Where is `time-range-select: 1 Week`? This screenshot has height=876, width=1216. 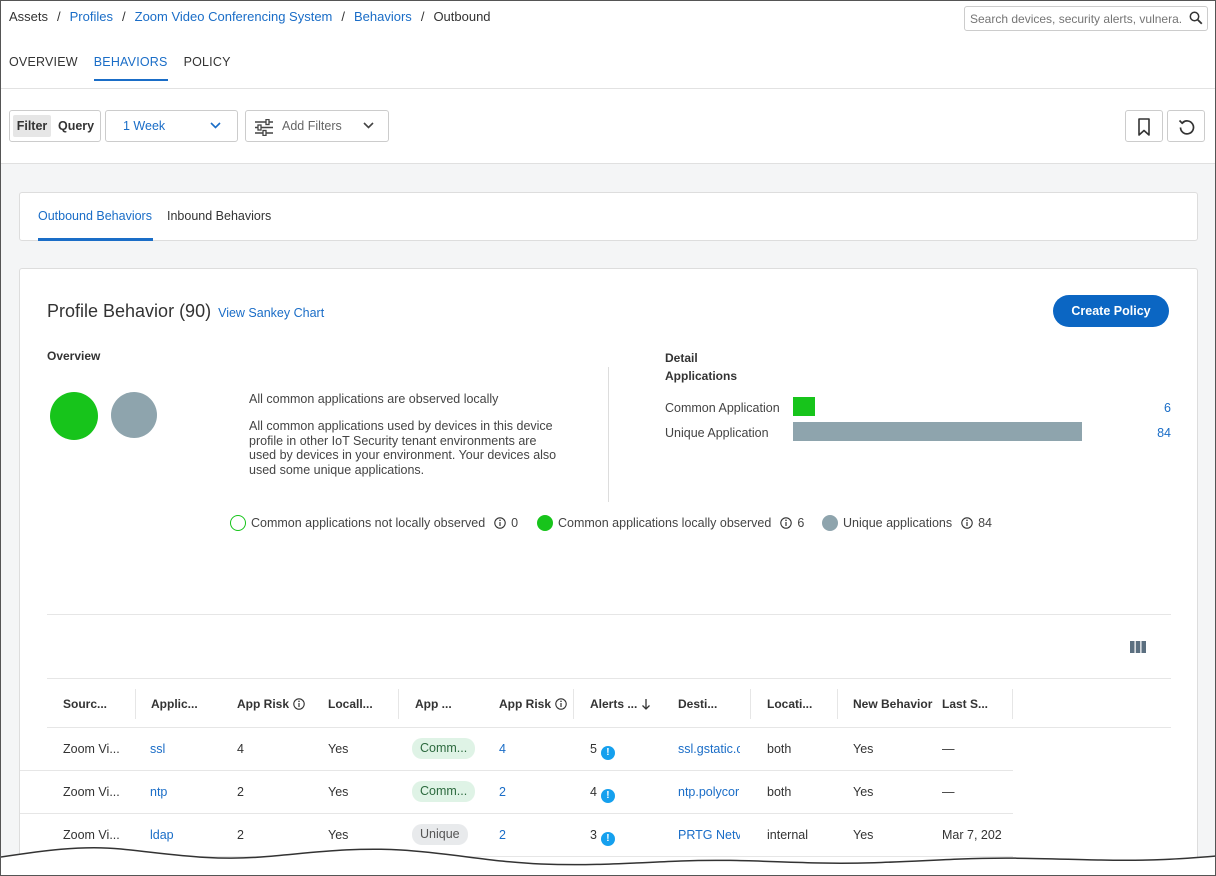
time-range-select: 1 Week is located at coordinates (171, 126).